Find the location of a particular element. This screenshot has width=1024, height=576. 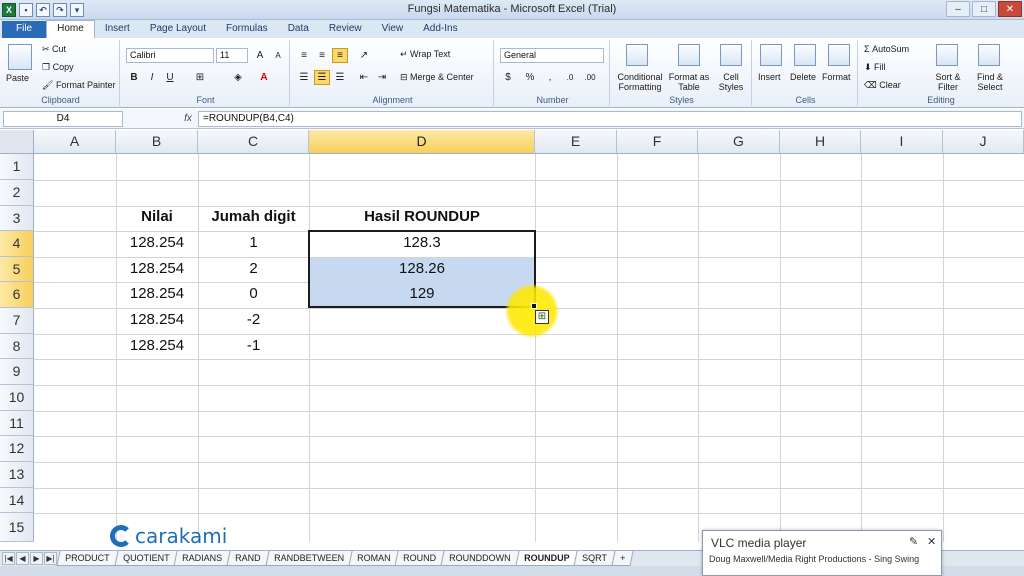

insert-function-icon: fx is located at coordinates (188, 119).